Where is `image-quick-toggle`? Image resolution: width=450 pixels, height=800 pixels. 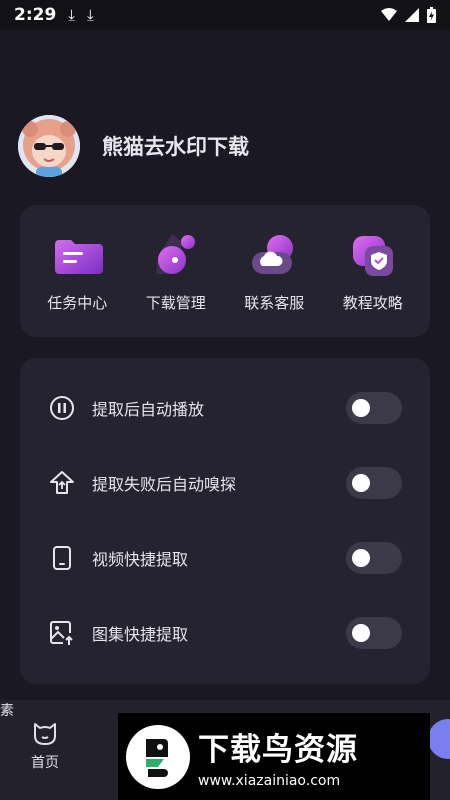
image-quick-toggle is located at coordinates (374, 632).